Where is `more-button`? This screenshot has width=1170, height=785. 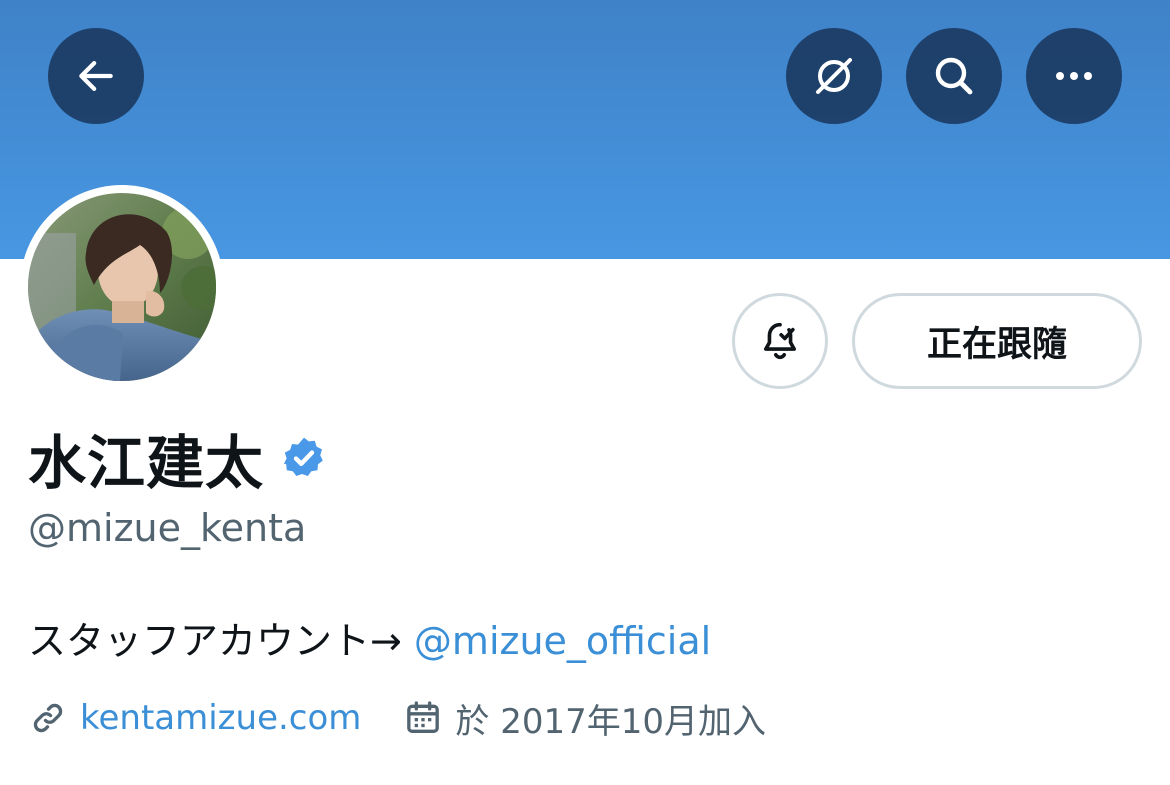 more-button is located at coordinates (1074, 76).